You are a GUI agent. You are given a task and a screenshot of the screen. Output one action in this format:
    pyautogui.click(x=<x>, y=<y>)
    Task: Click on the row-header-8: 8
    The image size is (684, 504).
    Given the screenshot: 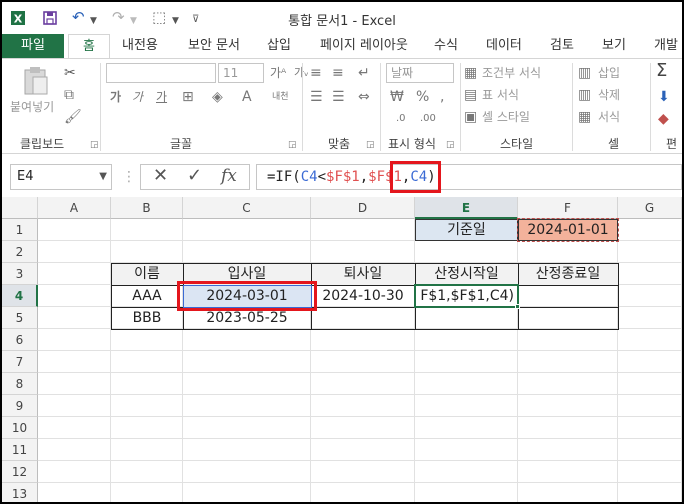 What is the action you would take?
    pyautogui.click(x=20, y=384)
    